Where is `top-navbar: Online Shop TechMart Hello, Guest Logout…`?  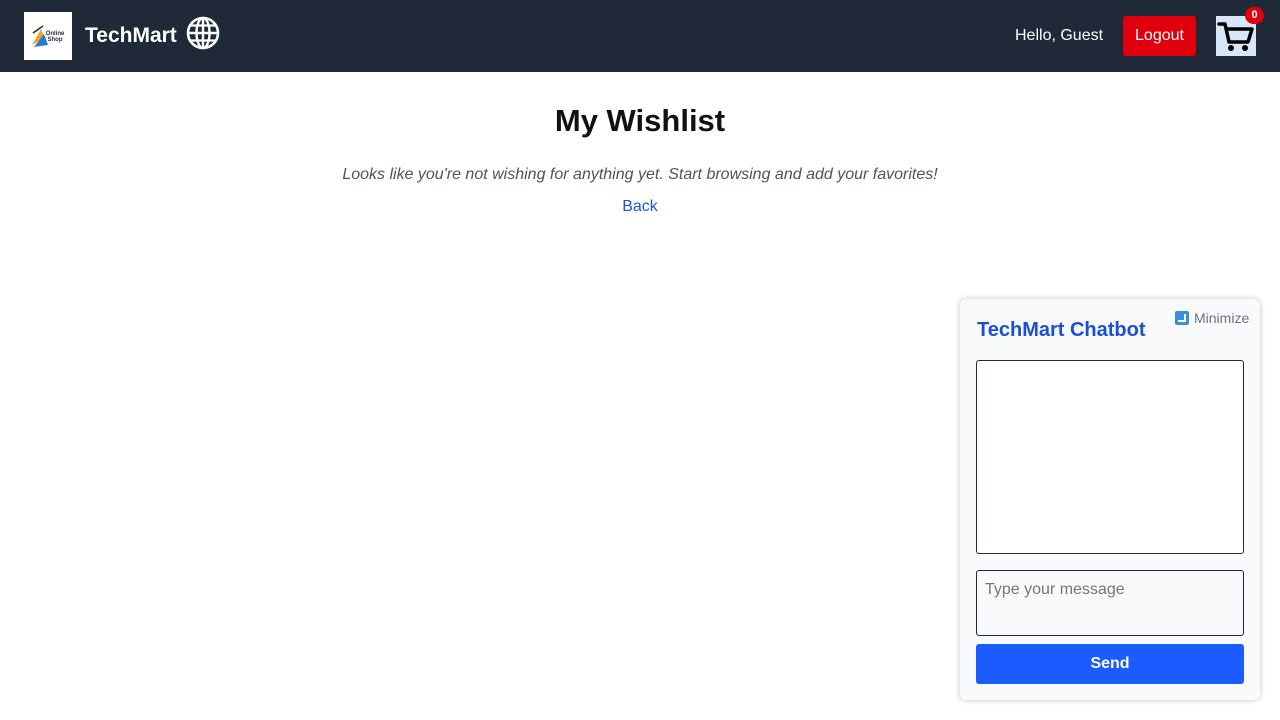 top-navbar: Online Shop TechMart Hello, Guest Logout… is located at coordinates (640, 36).